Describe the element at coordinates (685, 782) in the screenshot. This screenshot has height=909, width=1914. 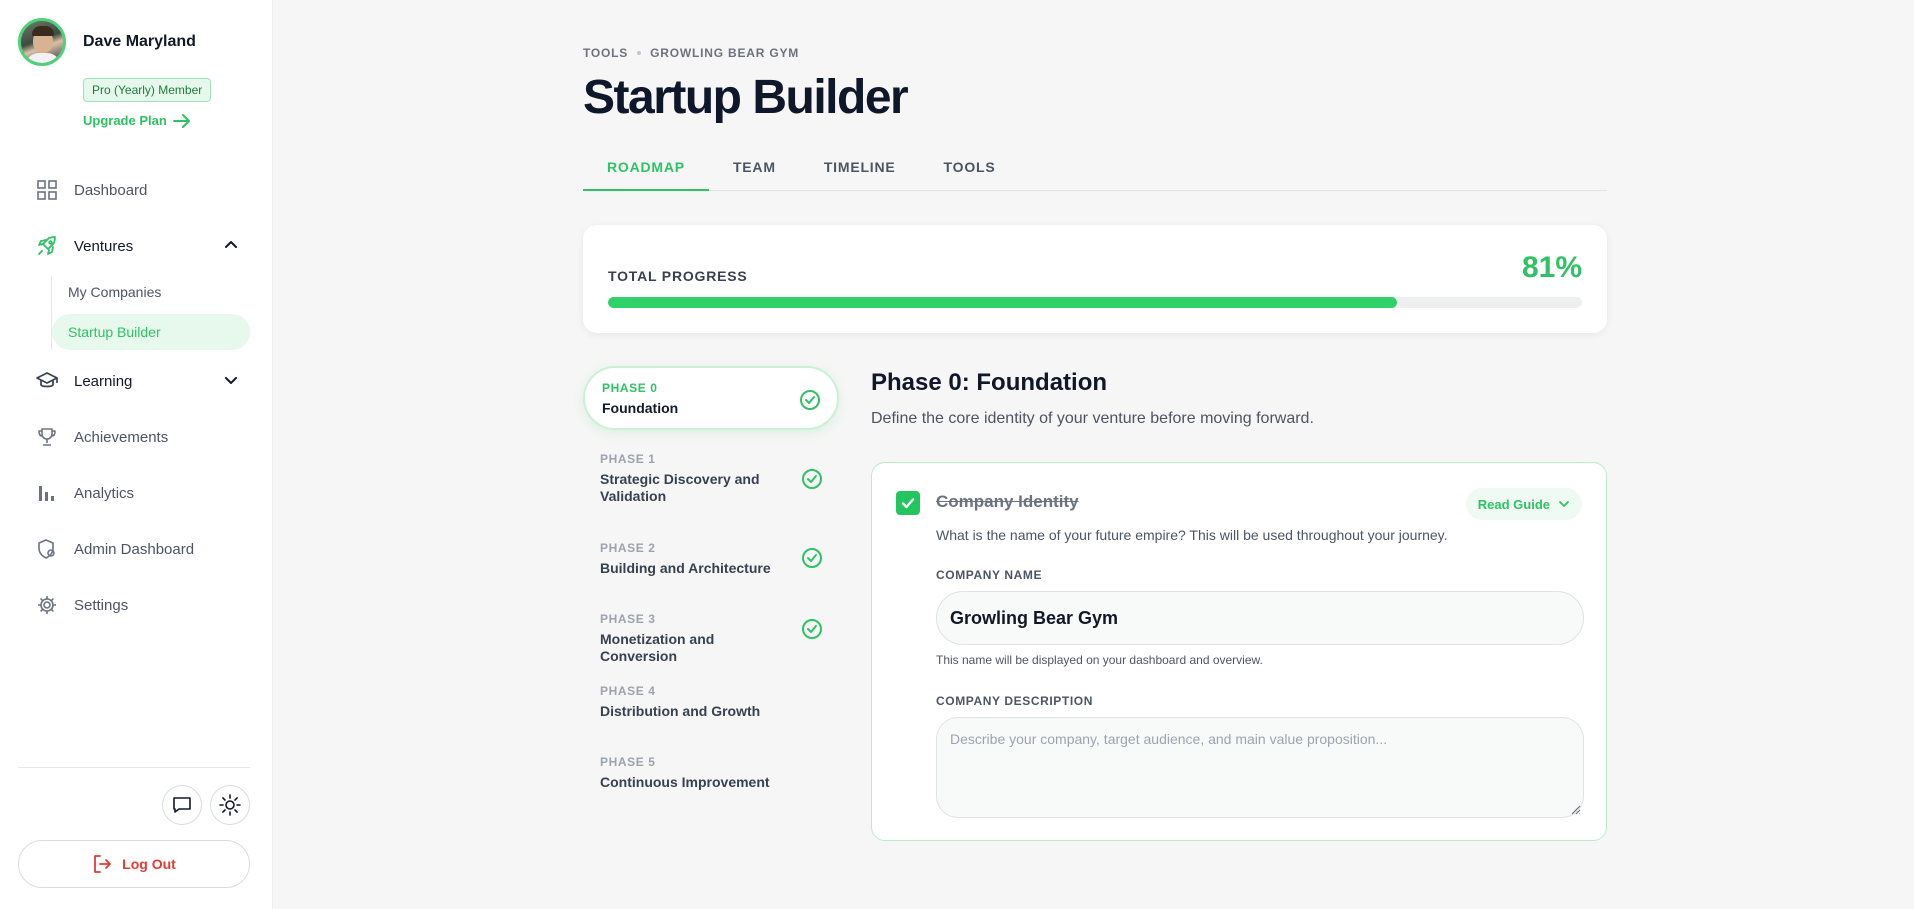
I see `phase-name: Continuous Improvement` at that location.